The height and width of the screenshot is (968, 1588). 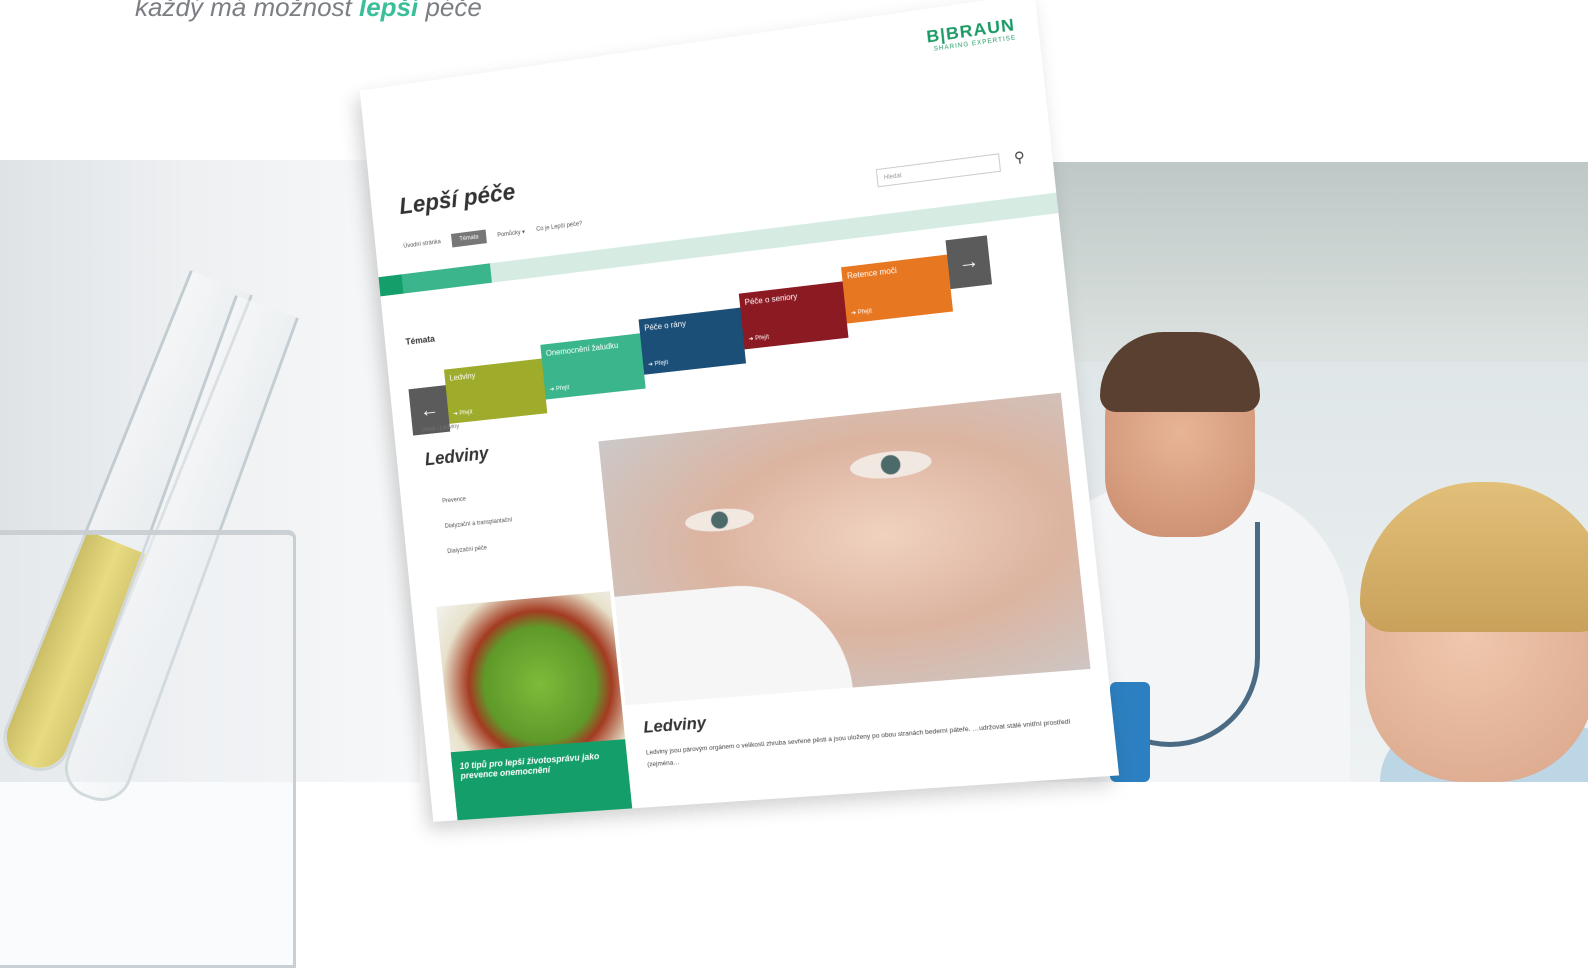 What do you see at coordinates (733, 641) in the screenshot?
I see `towel` at bounding box center [733, 641].